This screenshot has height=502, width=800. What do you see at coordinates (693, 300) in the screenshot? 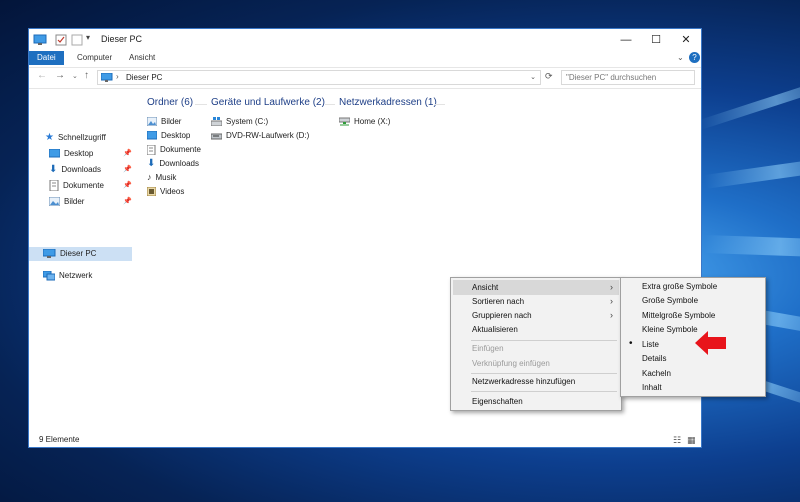
I see `view-option-large-icons: Große Symbole` at bounding box center [693, 300].